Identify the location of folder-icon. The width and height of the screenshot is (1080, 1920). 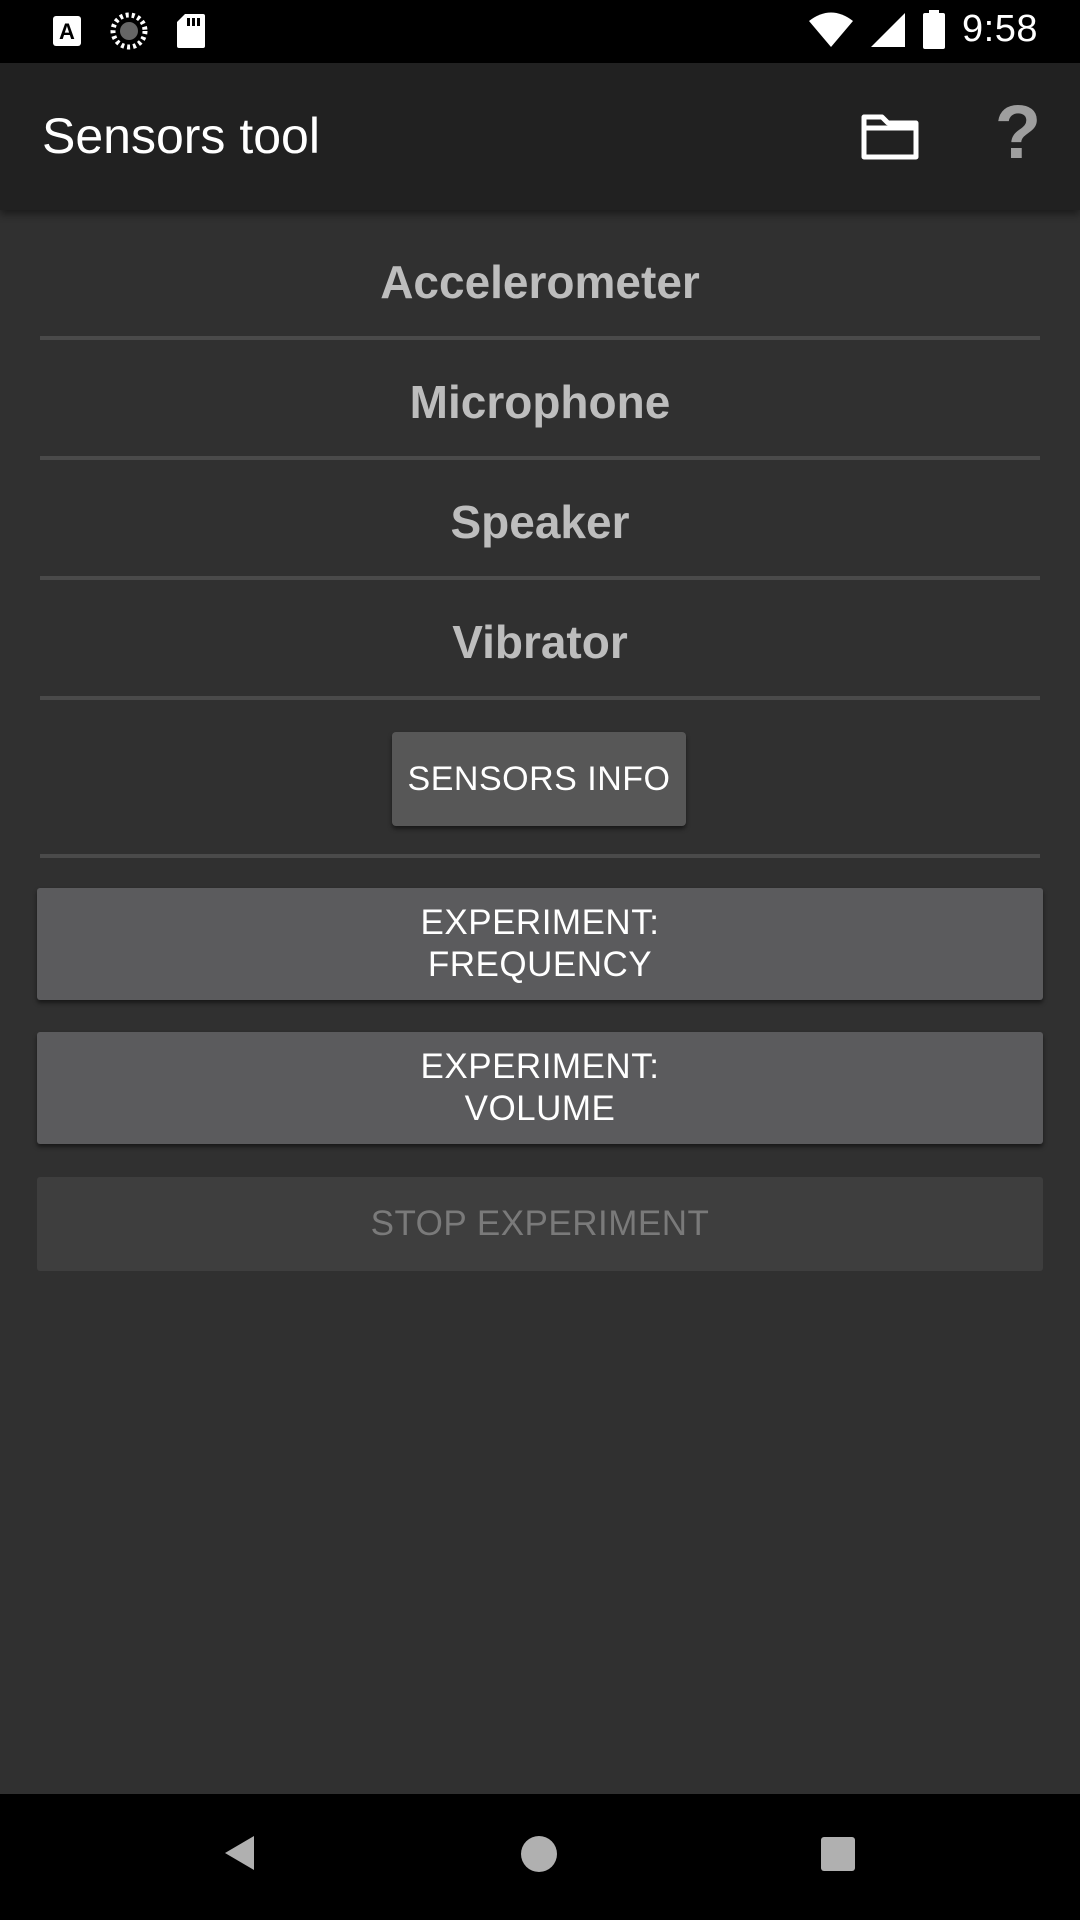
(890, 137).